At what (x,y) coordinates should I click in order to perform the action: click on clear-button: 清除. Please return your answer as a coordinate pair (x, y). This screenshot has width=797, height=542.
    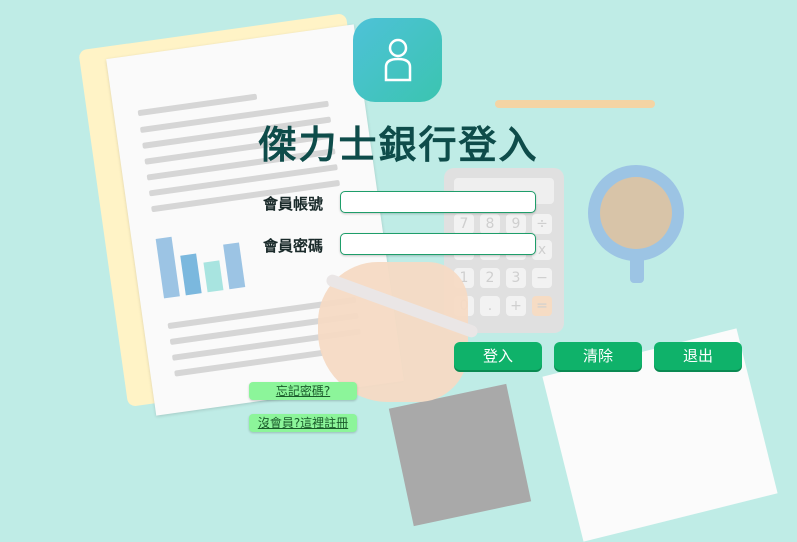
    Looking at the image, I should click on (598, 356).